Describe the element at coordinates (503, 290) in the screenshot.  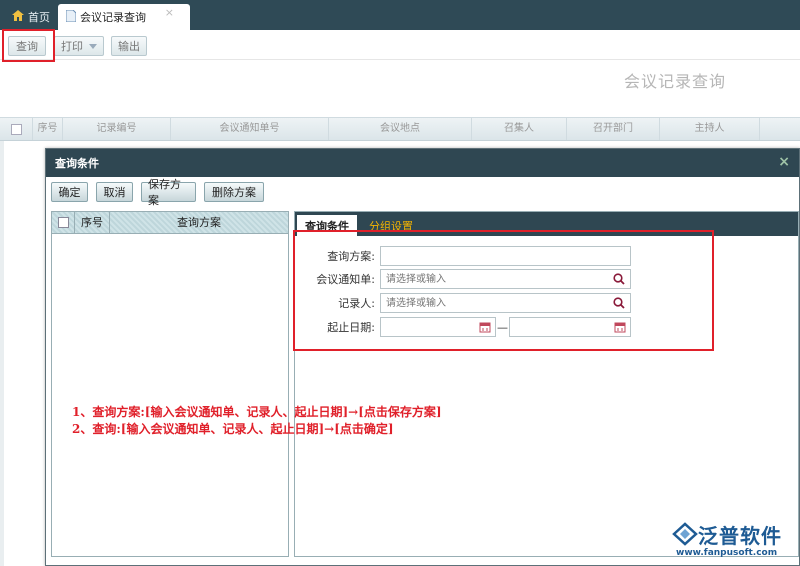
I see `form-highlight-box` at that location.